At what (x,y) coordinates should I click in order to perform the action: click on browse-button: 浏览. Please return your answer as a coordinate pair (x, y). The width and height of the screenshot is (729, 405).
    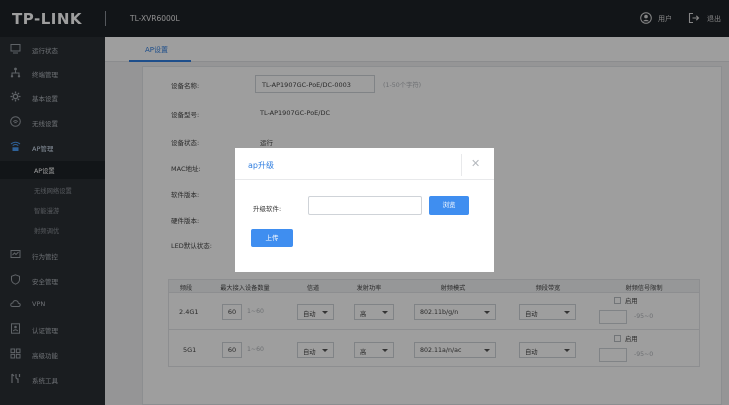
    Looking at the image, I should click on (449, 205).